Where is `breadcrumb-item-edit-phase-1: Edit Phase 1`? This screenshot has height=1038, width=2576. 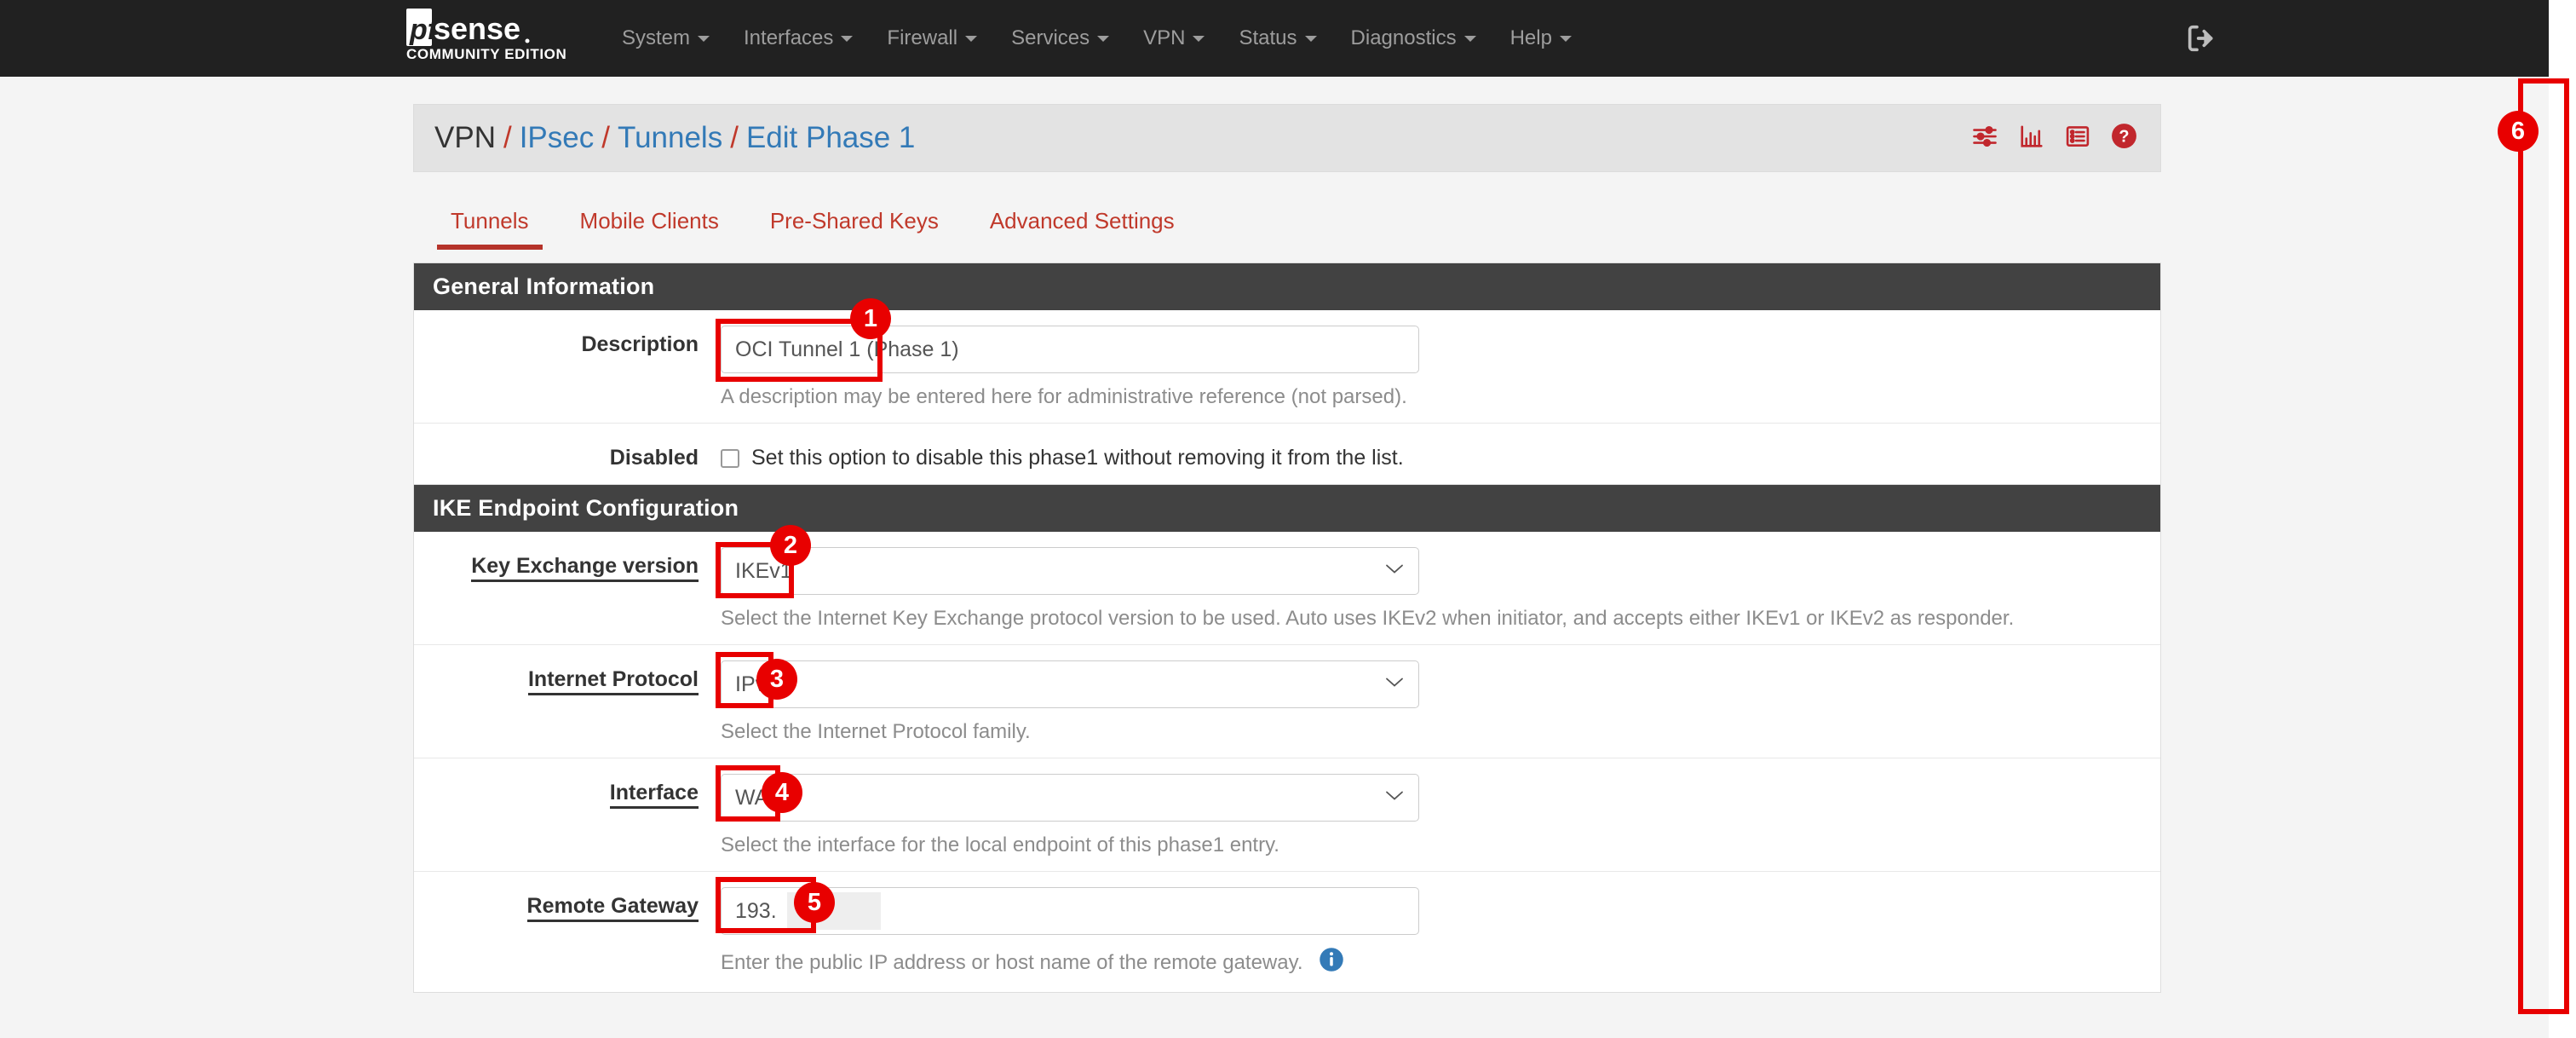 breadcrumb-item-edit-phase-1: Edit Phase 1 is located at coordinates (831, 138).